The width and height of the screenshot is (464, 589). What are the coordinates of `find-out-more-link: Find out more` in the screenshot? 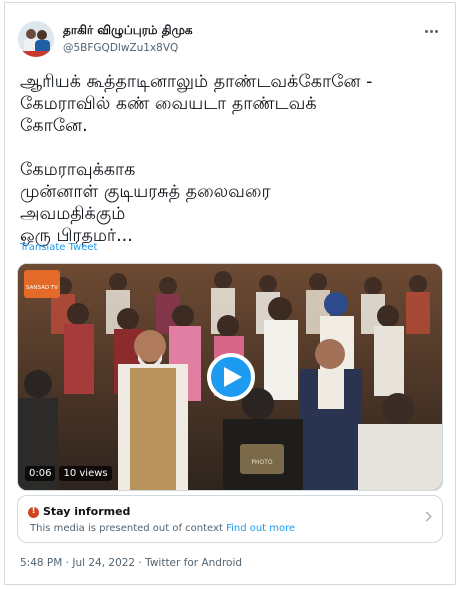 It's located at (260, 528).